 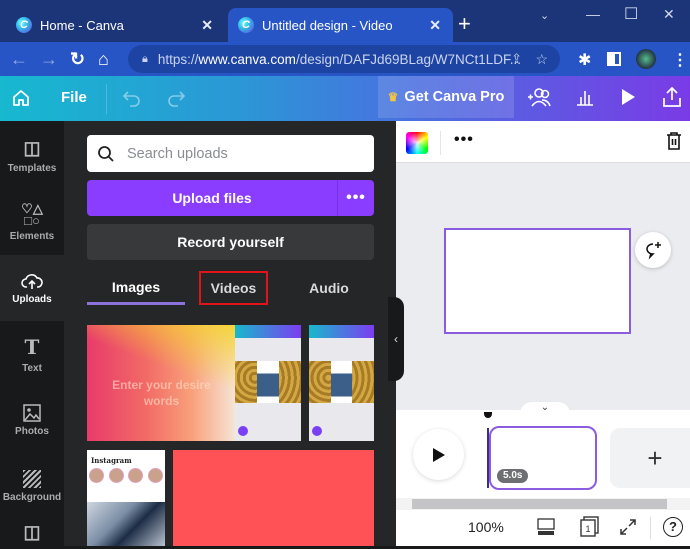 What do you see at coordinates (593, 14) in the screenshot?
I see `minimize-button: —` at bounding box center [593, 14].